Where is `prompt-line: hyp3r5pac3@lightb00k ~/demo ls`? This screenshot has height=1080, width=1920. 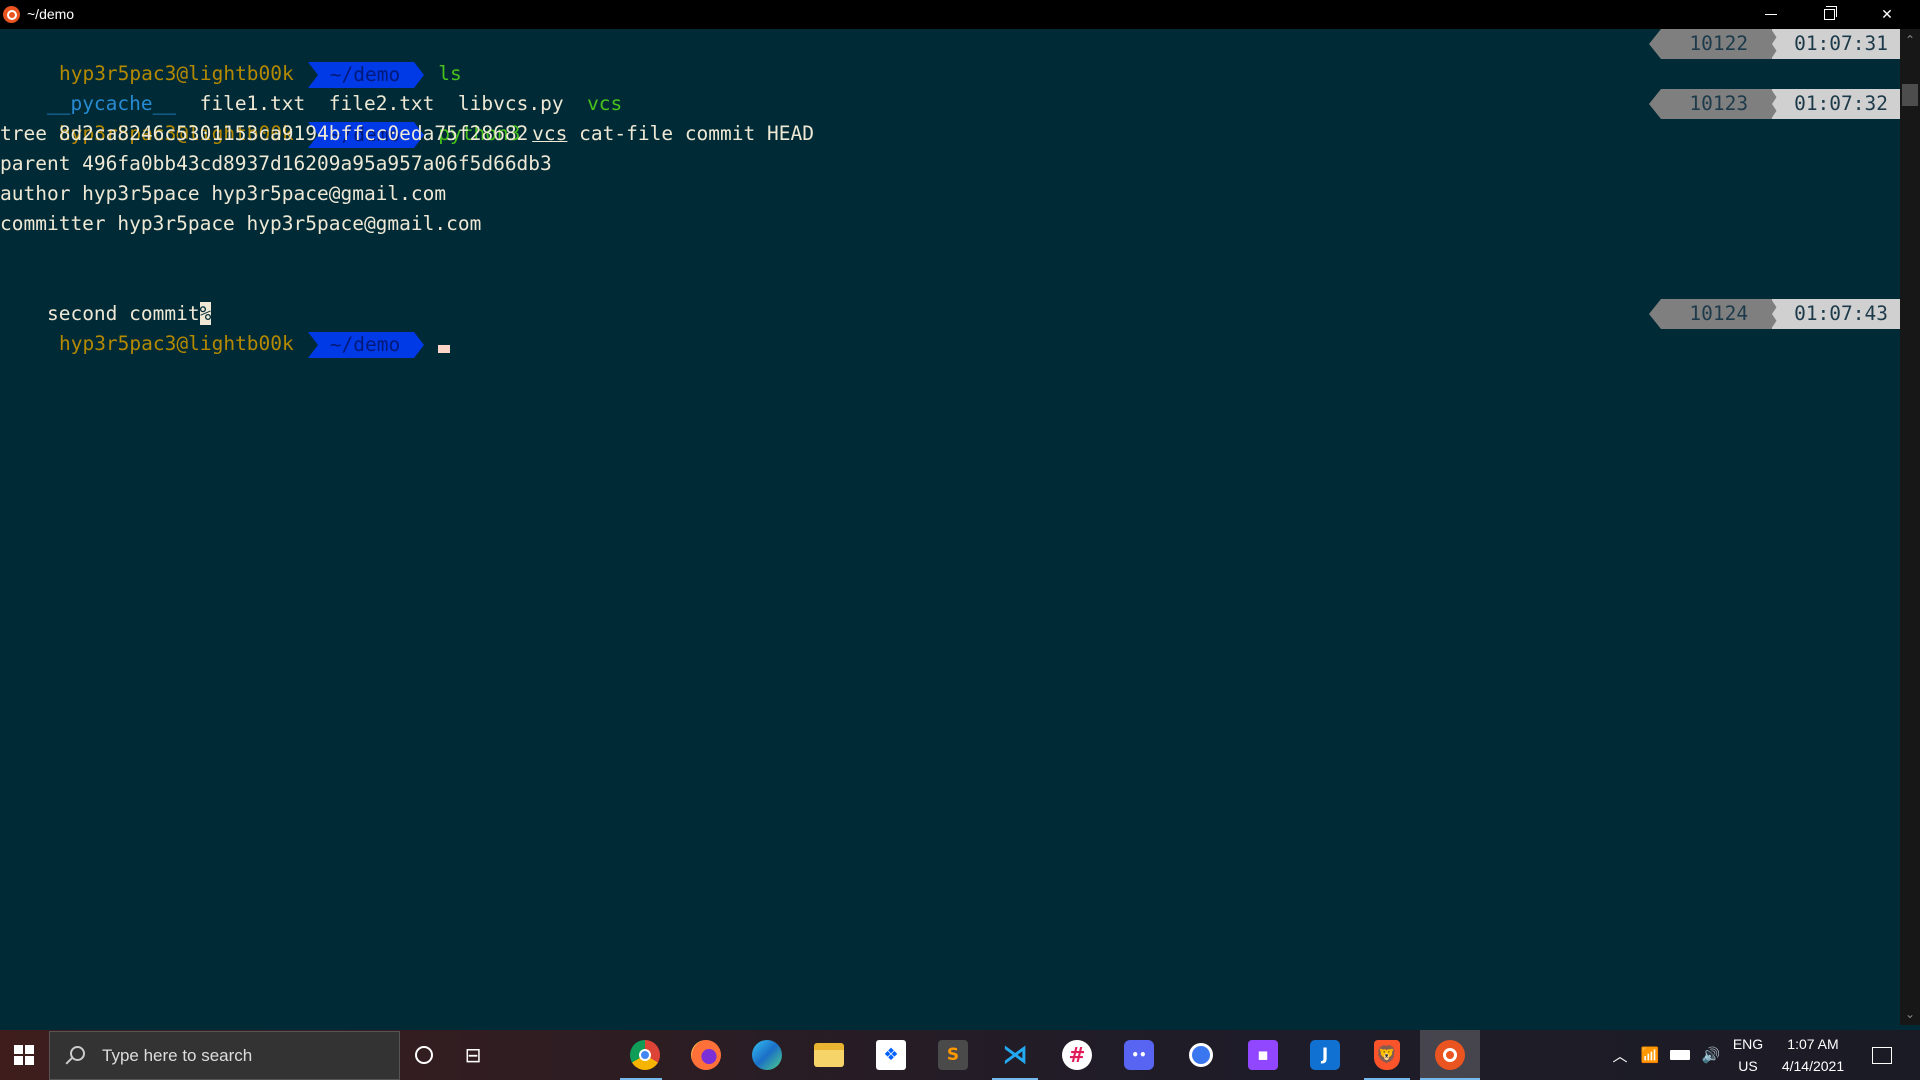 prompt-line: hyp3r5pac3@lightb00k ~/demo ls is located at coordinates (231, 58).